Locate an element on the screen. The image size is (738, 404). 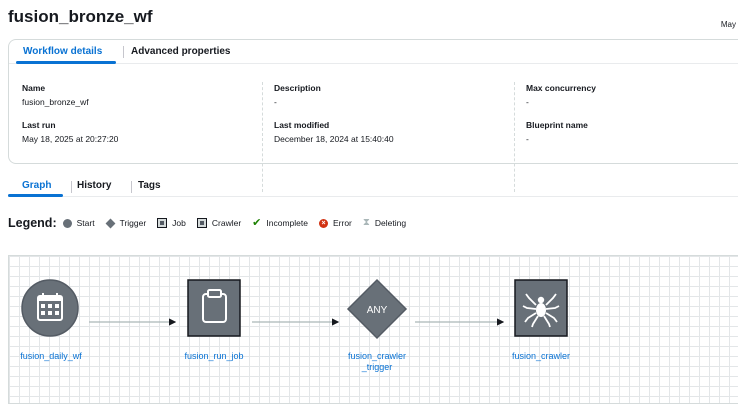
graph-node-crawler is located at coordinates (541, 308).